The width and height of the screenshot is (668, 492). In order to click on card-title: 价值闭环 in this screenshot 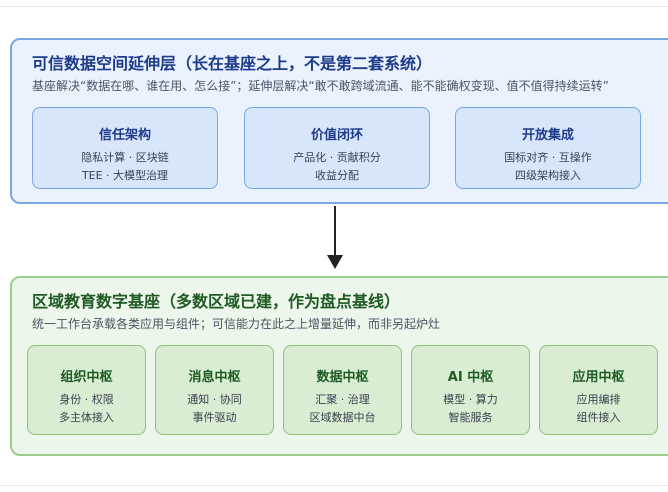, I will do `click(336, 135)`.